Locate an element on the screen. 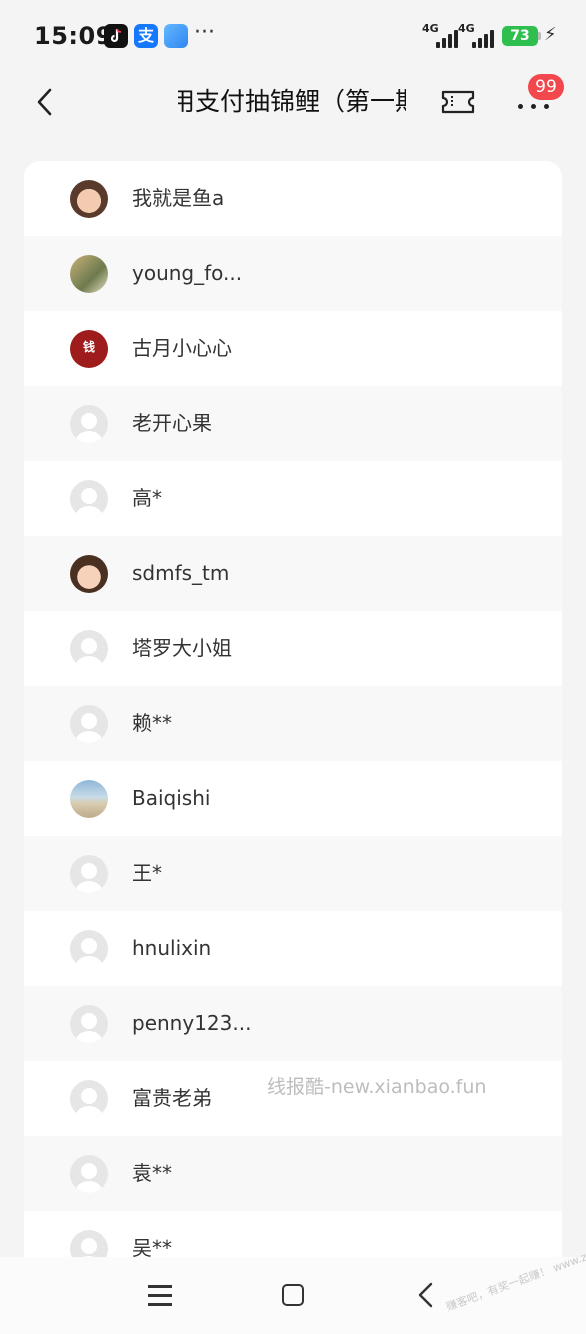 The height and width of the screenshot is (1334, 586). home-button is located at coordinates (293, 1295).